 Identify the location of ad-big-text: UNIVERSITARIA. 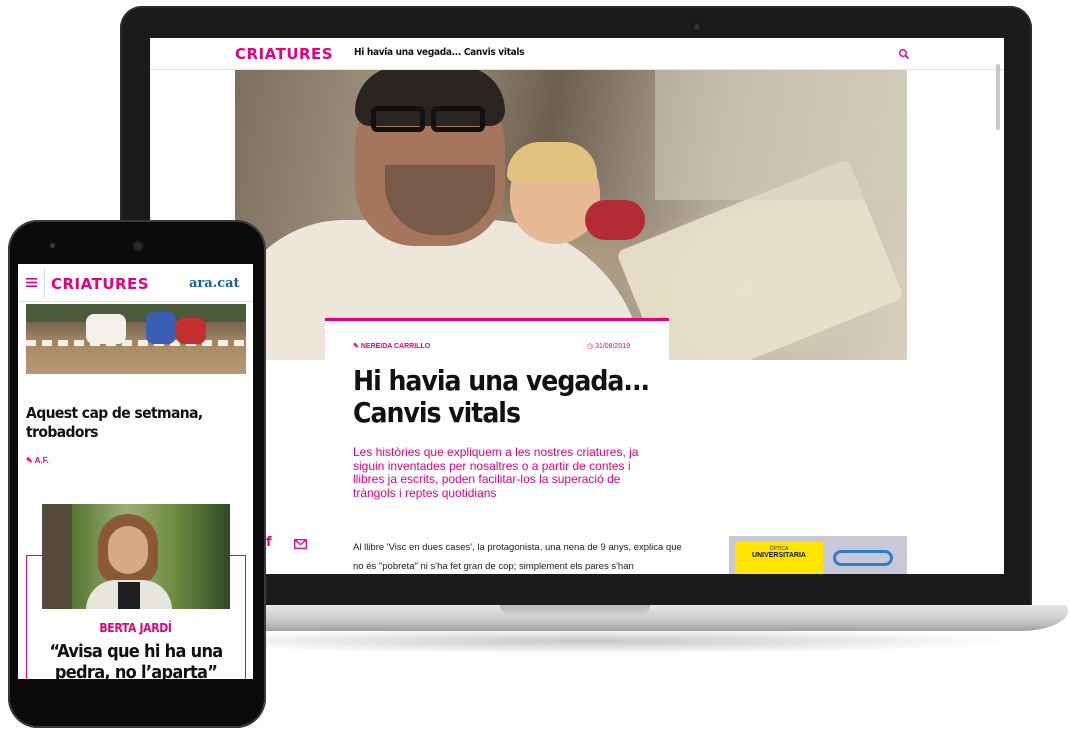
(779, 555).